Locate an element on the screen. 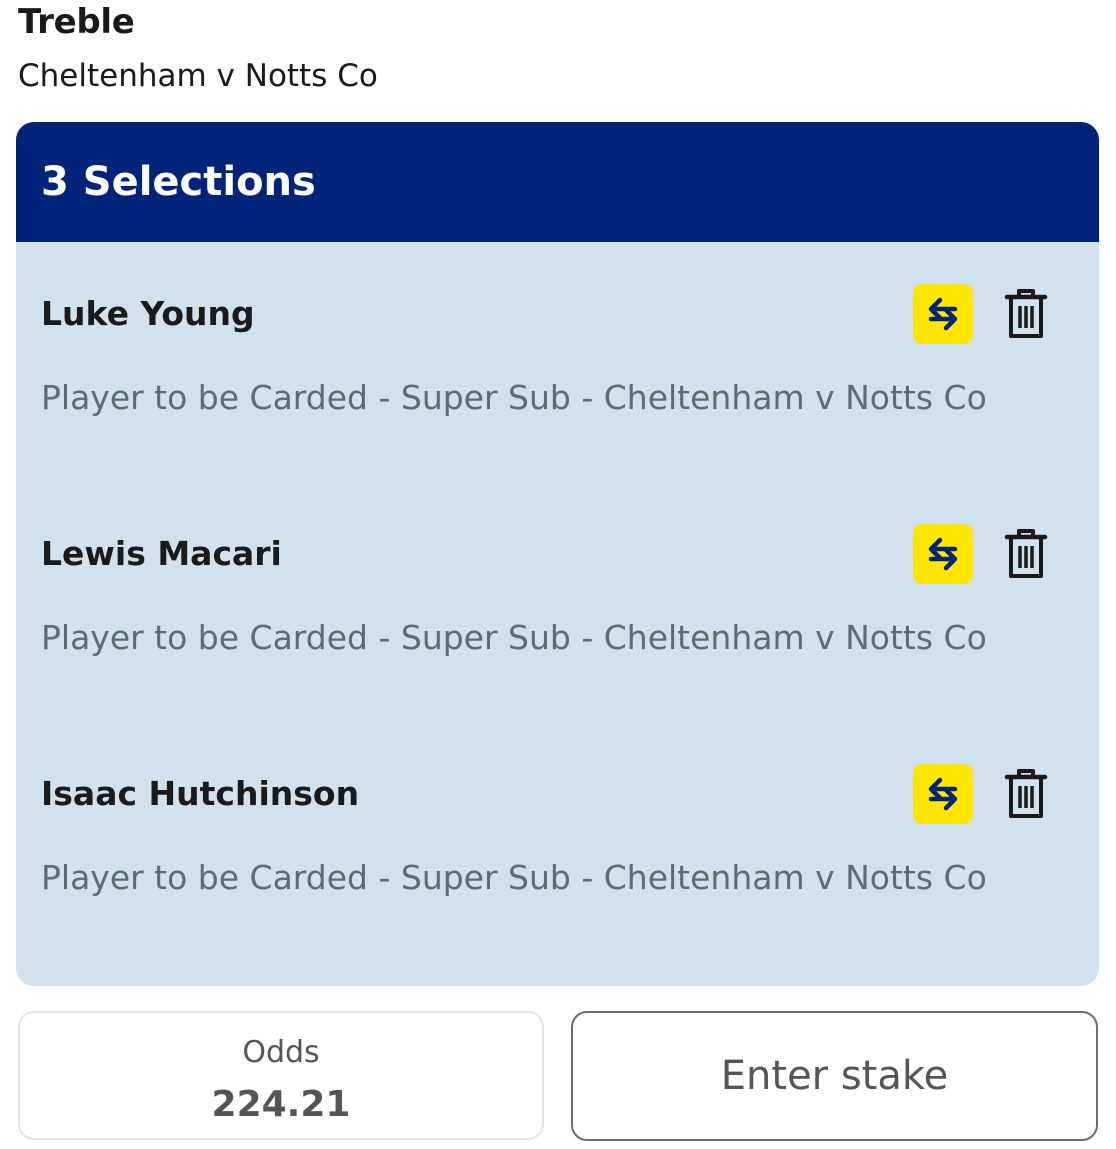 Image resolution: width=1116 pixels, height=1149 pixels. odds-display: Odds 224.21 is located at coordinates (281, 1075).